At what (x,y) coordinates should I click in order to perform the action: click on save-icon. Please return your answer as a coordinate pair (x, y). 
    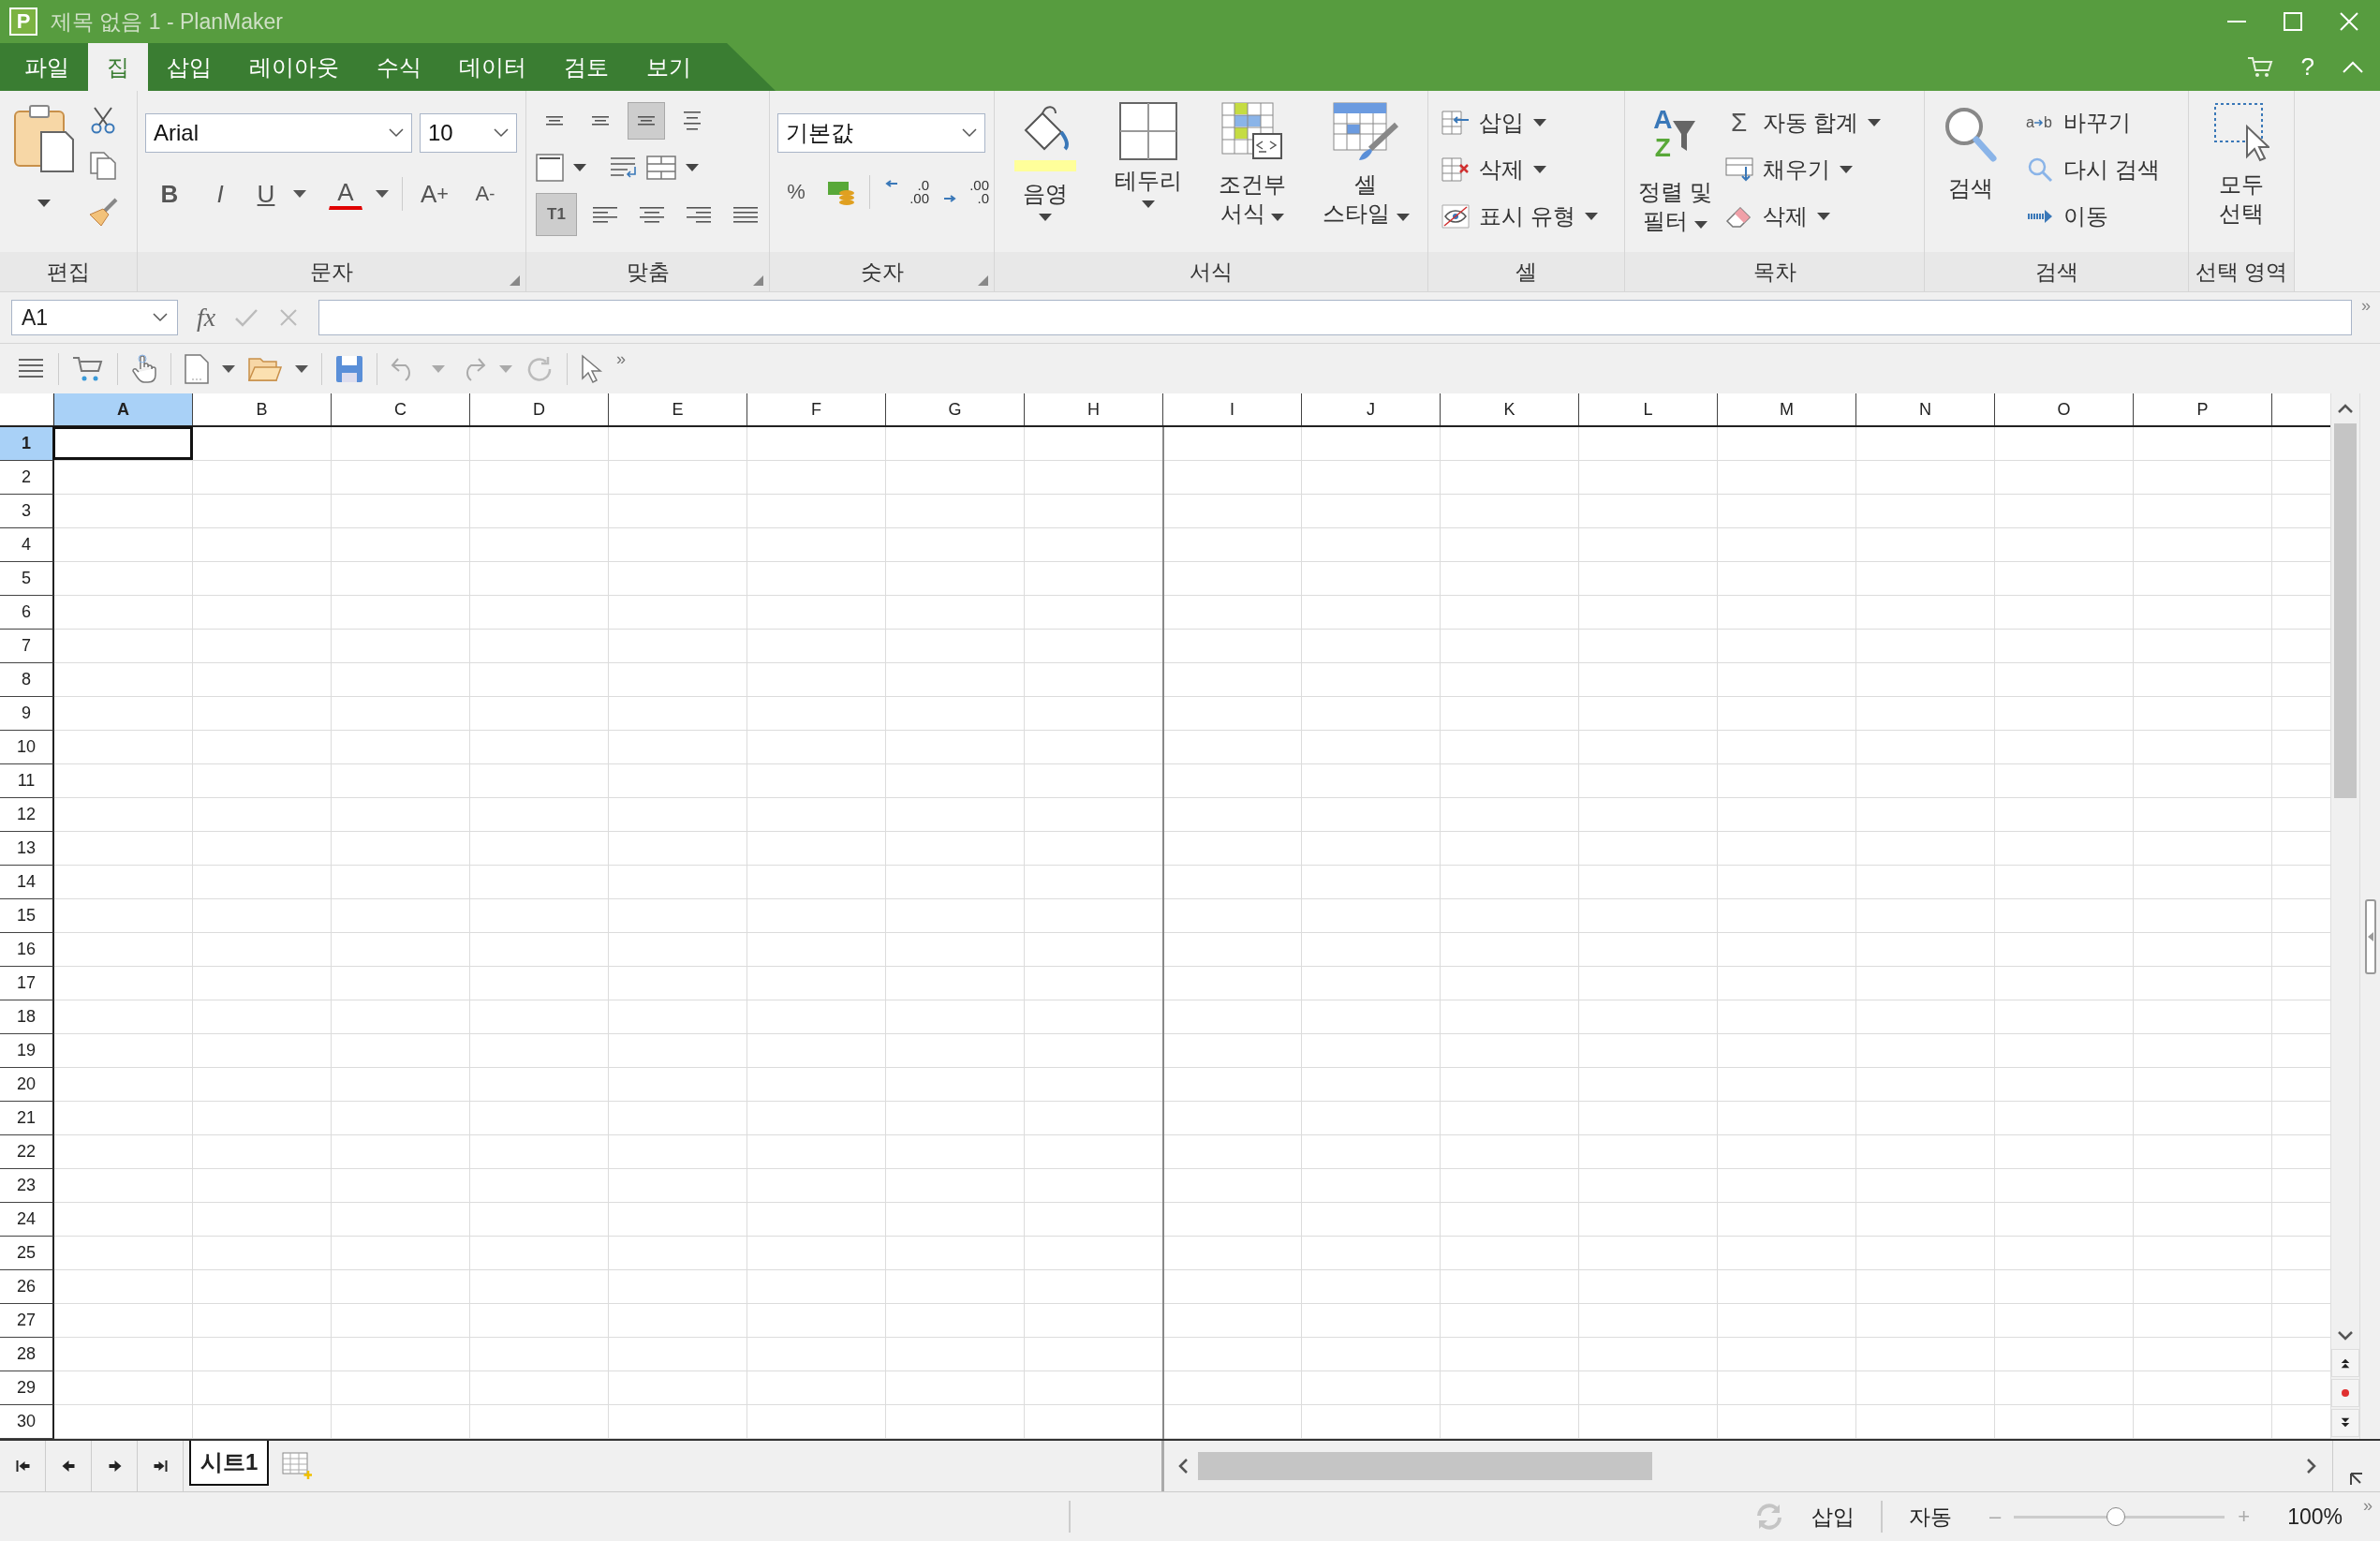
    Looking at the image, I should click on (349, 368).